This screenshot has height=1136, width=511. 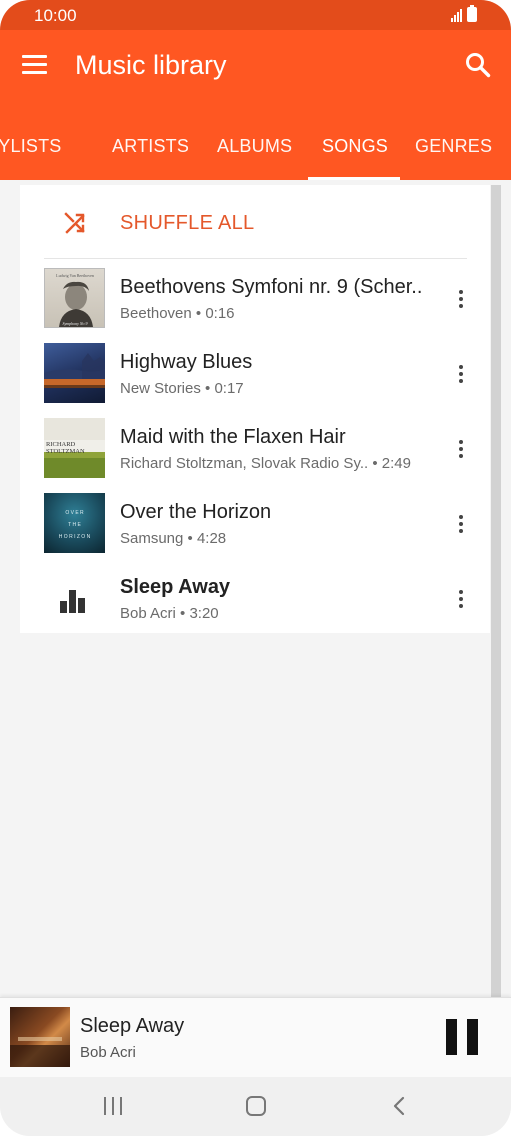 What do you see at coordinates (65, 451) in the screenshot?
I see `album-art-text: STOLTZMAN` at bounding box center [65, 451].